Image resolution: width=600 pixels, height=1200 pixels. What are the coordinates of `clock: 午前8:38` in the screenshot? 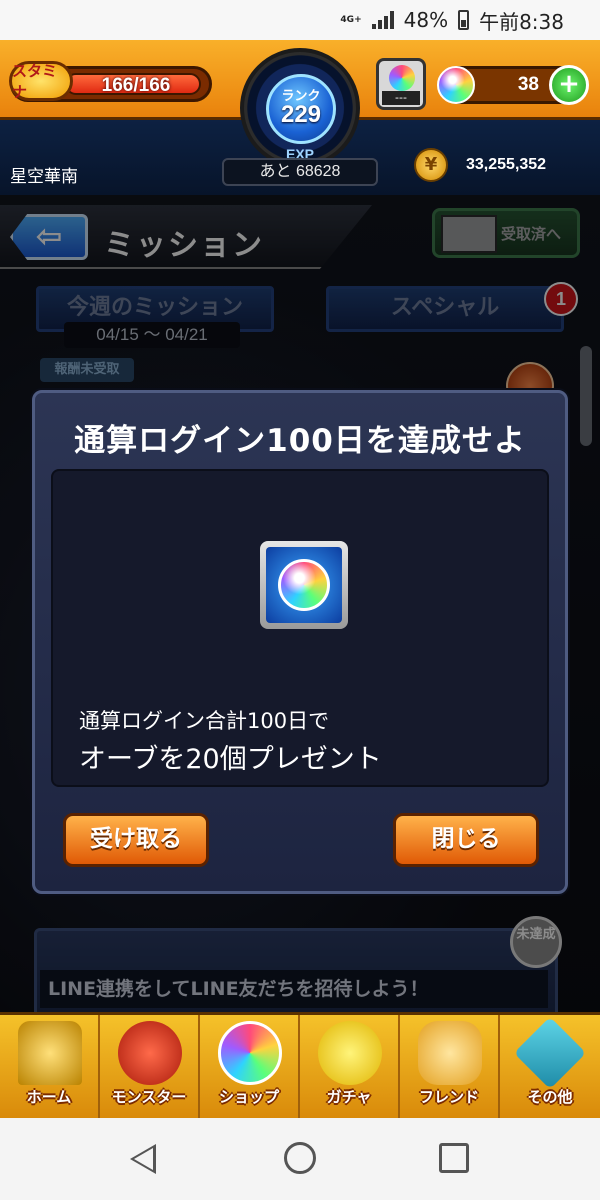 It's located at (521, 21).